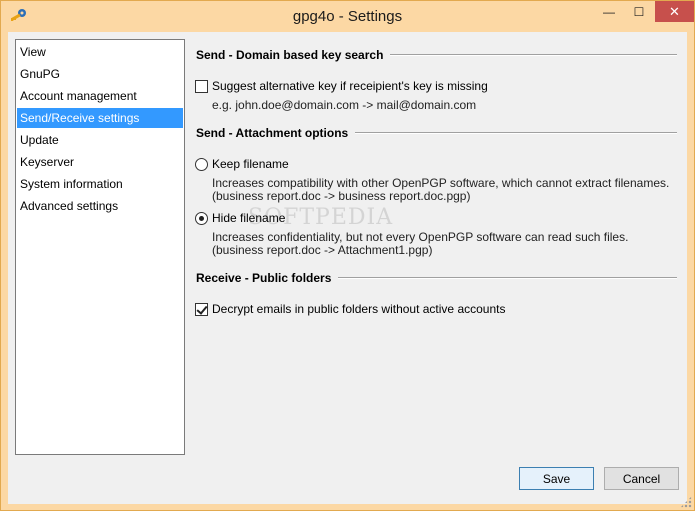 The image size is (695, 511). Describe the element at coordinates (272, 133) in the screenshot. I see `section-heading: Send - Attachment options` at that location.